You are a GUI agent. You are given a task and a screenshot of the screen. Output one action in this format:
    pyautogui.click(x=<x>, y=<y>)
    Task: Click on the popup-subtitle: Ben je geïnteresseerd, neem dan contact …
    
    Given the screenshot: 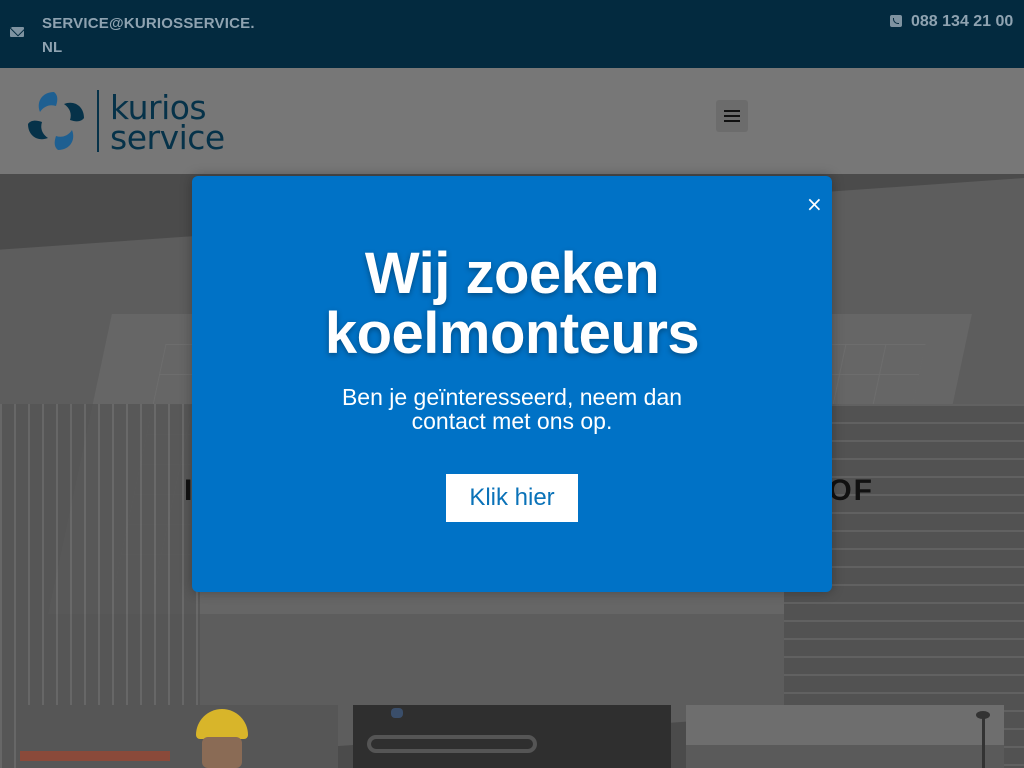 What is the action you would take?
    pyautogui.click(x=512, y=409)
    